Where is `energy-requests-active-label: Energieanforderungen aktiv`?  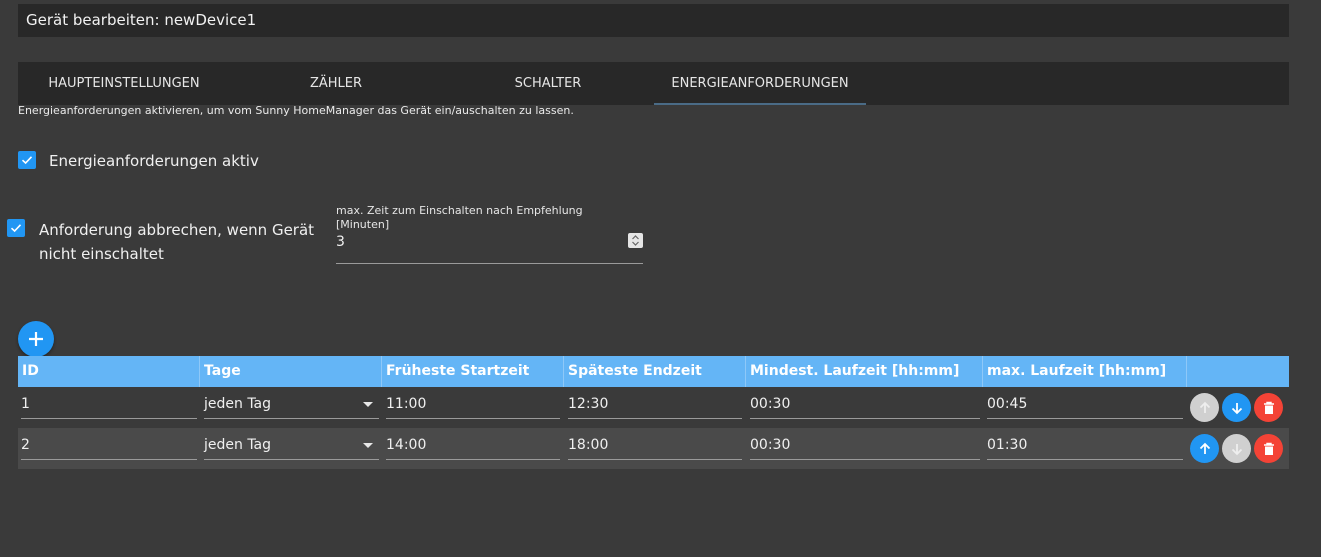
energy-requests-active-label: Energieanforderungen aktiv is located at coordinates (154, 161).